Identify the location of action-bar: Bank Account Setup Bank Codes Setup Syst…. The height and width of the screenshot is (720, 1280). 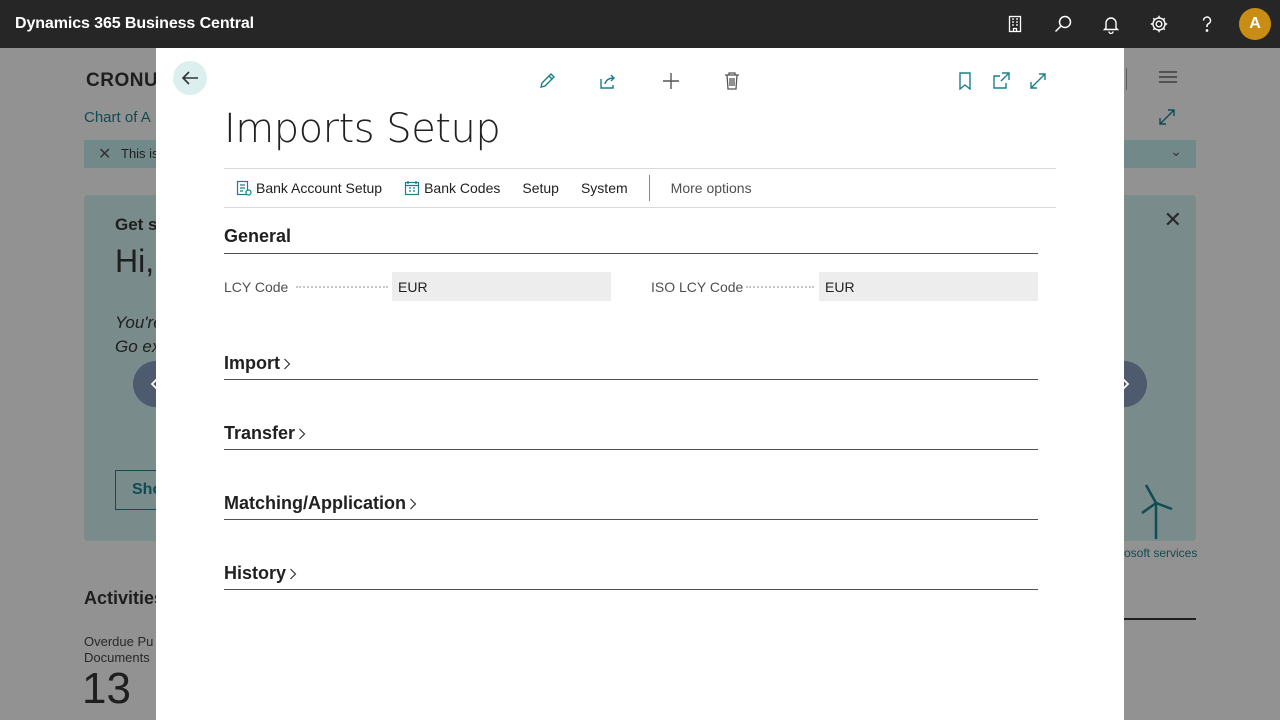
(640, 188).